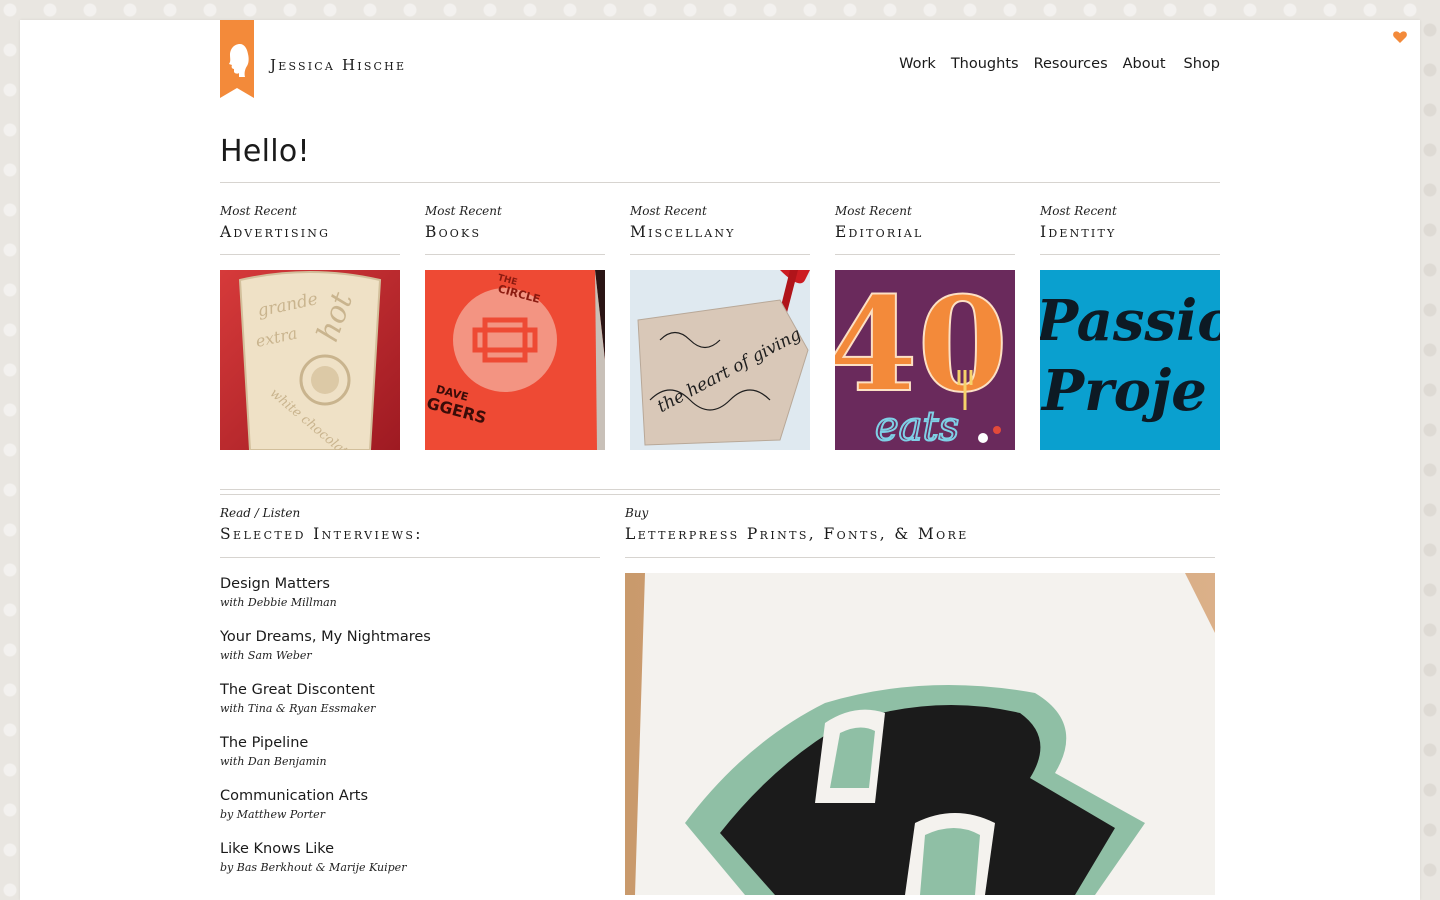 The height and width of the screenshot is (900, 1440). I want to click on interview-link: Your Dreams, My Nightmares, so click(410, 637).